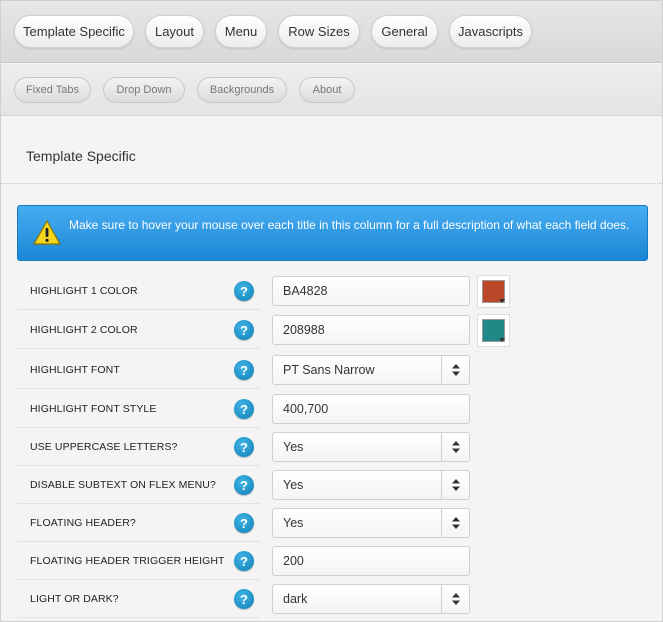 This screenshot has height=622, width=663. What do you see at coordinates (123, 485) in the screenshot?
I see `option-label: DISABLE SUBTEXT ON FLEX MENU?` at bounding box center [123, 485].